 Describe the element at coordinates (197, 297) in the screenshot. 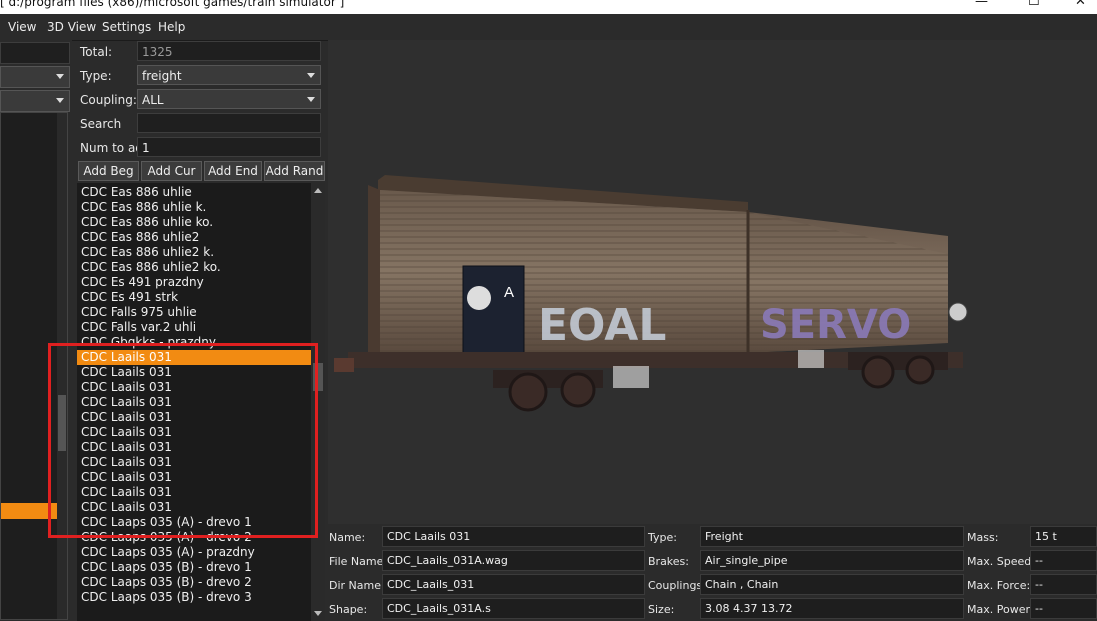

I see `list-item: CDC Es 491 strk` at that location.